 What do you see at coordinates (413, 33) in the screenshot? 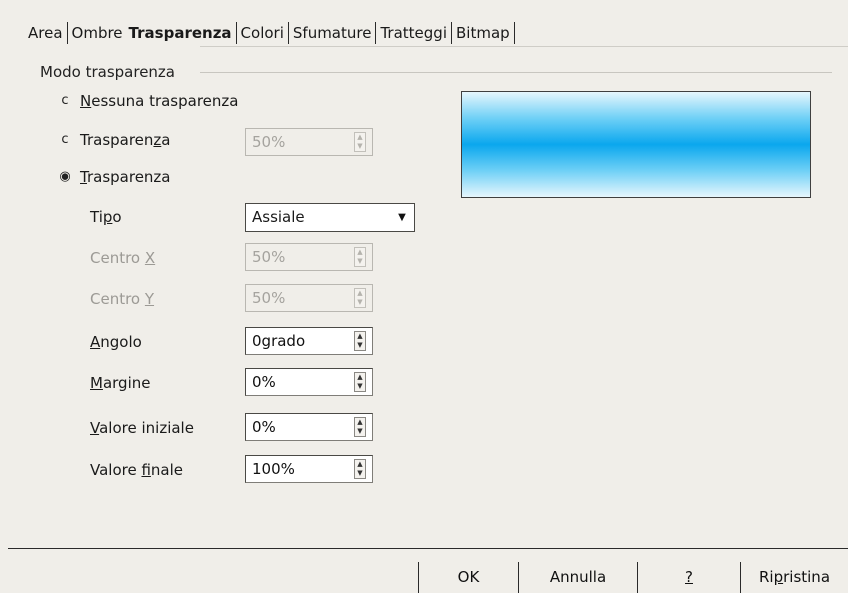
I see `tab-tratteggi: Tratteggi` at bounding box center [413, 33].